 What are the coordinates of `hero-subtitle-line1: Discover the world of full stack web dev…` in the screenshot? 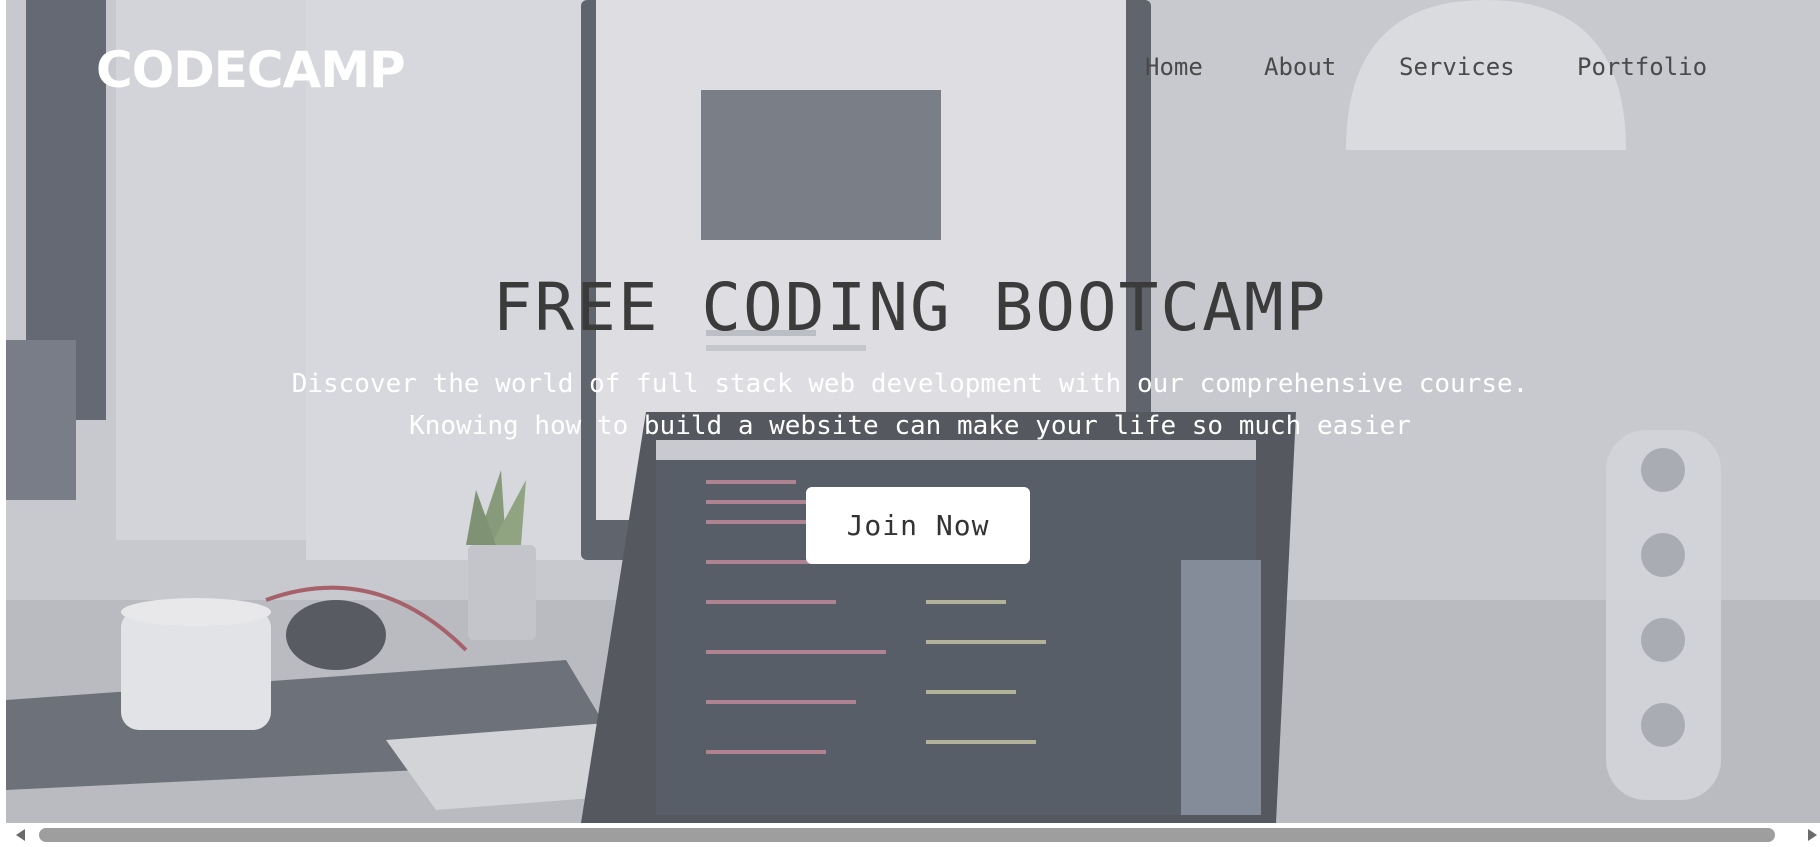 It's located at (910, 384).